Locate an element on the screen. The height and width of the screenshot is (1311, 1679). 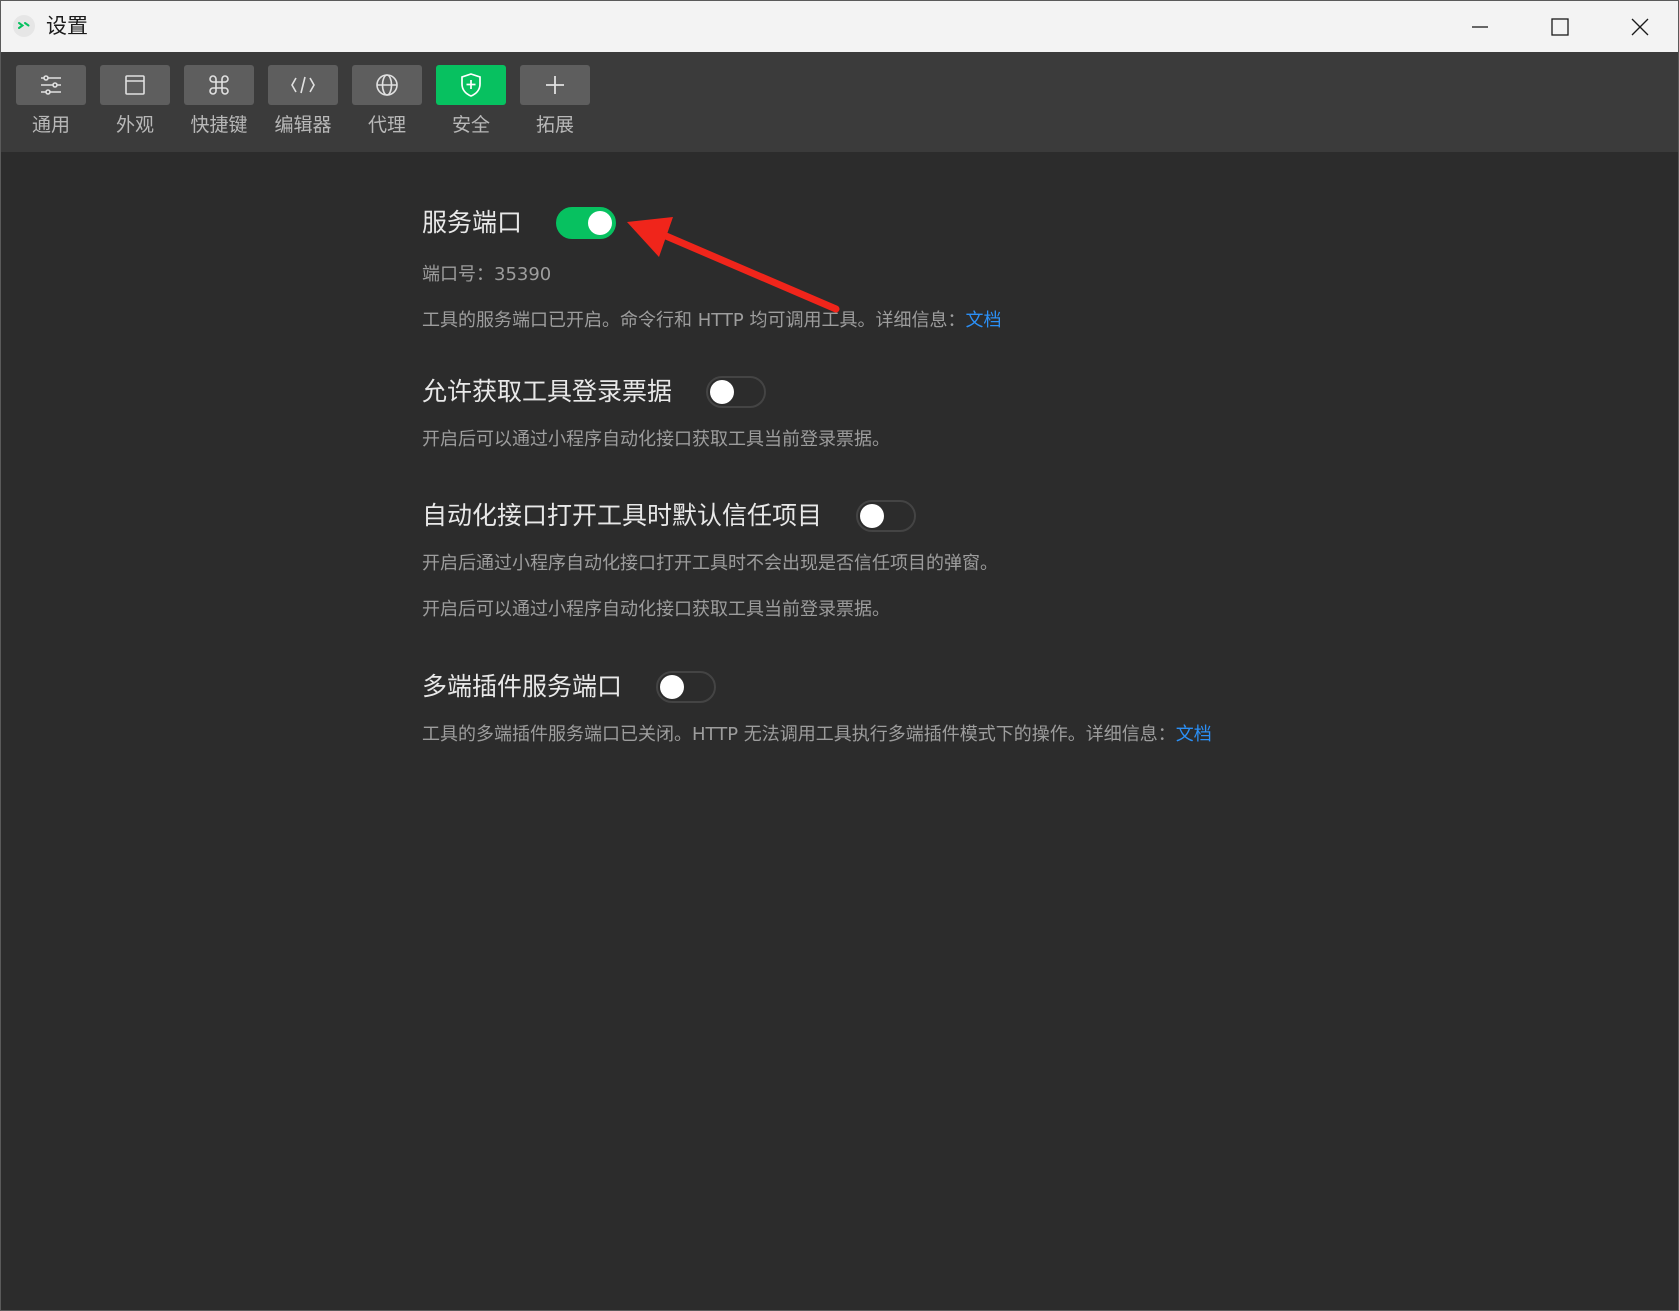
tab-shortcuts-box is located at coordinates (219, 85).